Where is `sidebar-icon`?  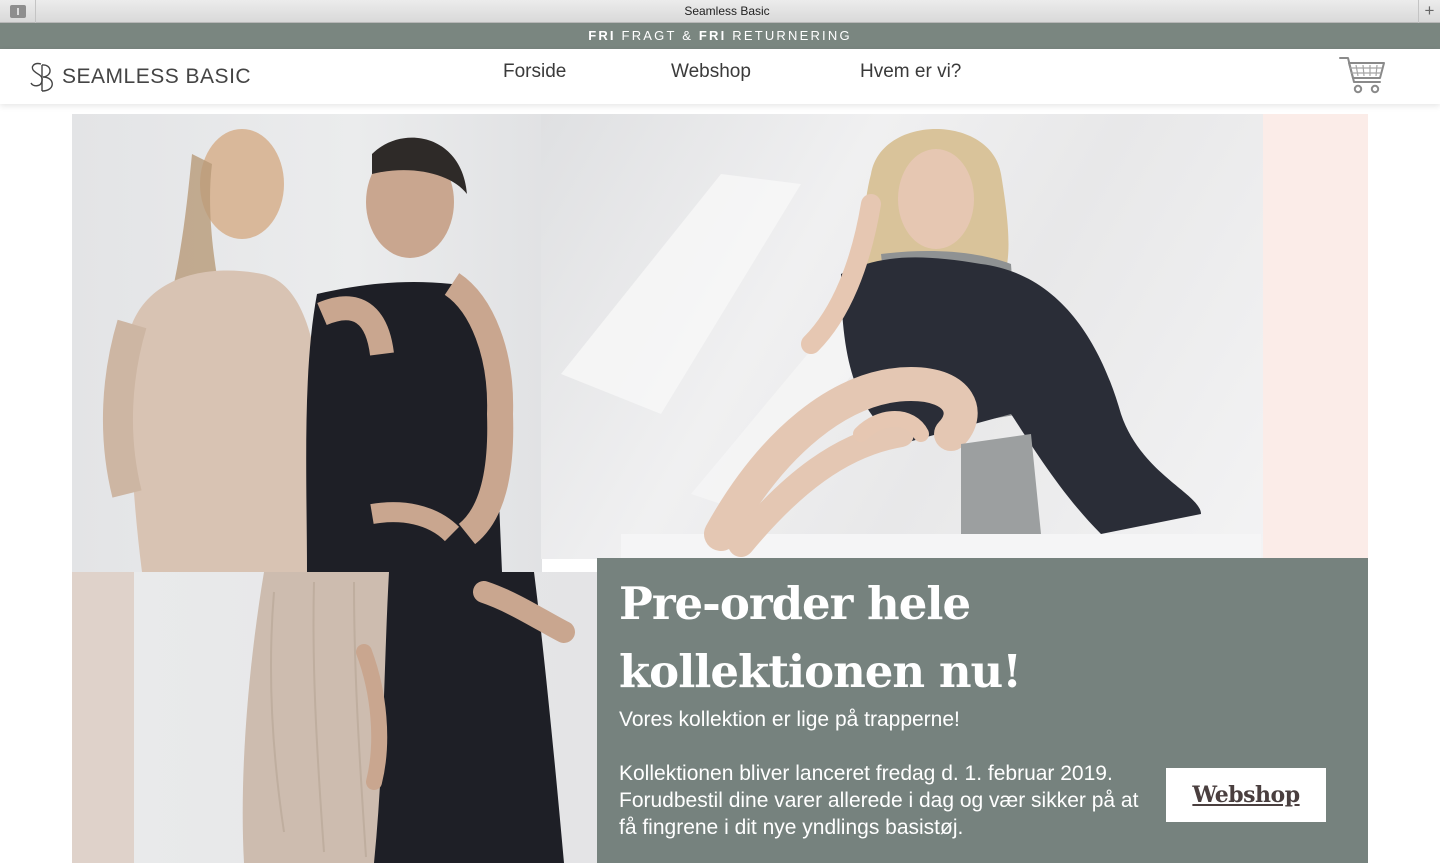
sidebar-icon is located at coordinates (18, 11).